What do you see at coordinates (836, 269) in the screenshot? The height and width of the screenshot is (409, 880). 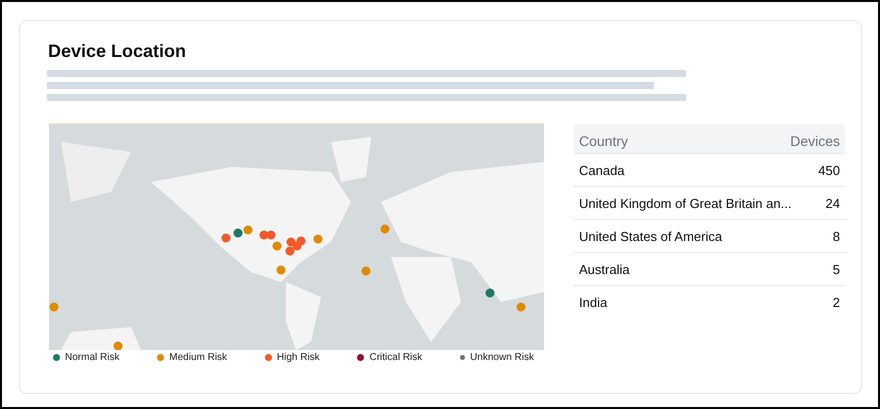 I see `table-cell: 5` at bounding box center [836, 269].